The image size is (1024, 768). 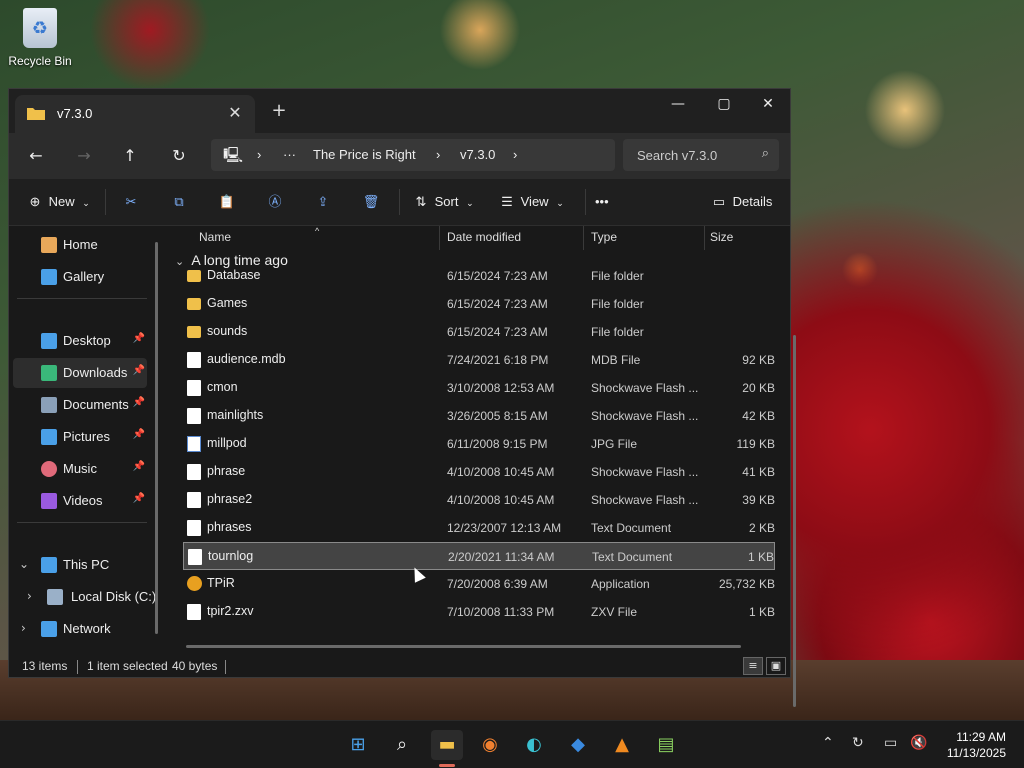 I want to click on copy-icon: ⧉, so click(x=179, y=202).